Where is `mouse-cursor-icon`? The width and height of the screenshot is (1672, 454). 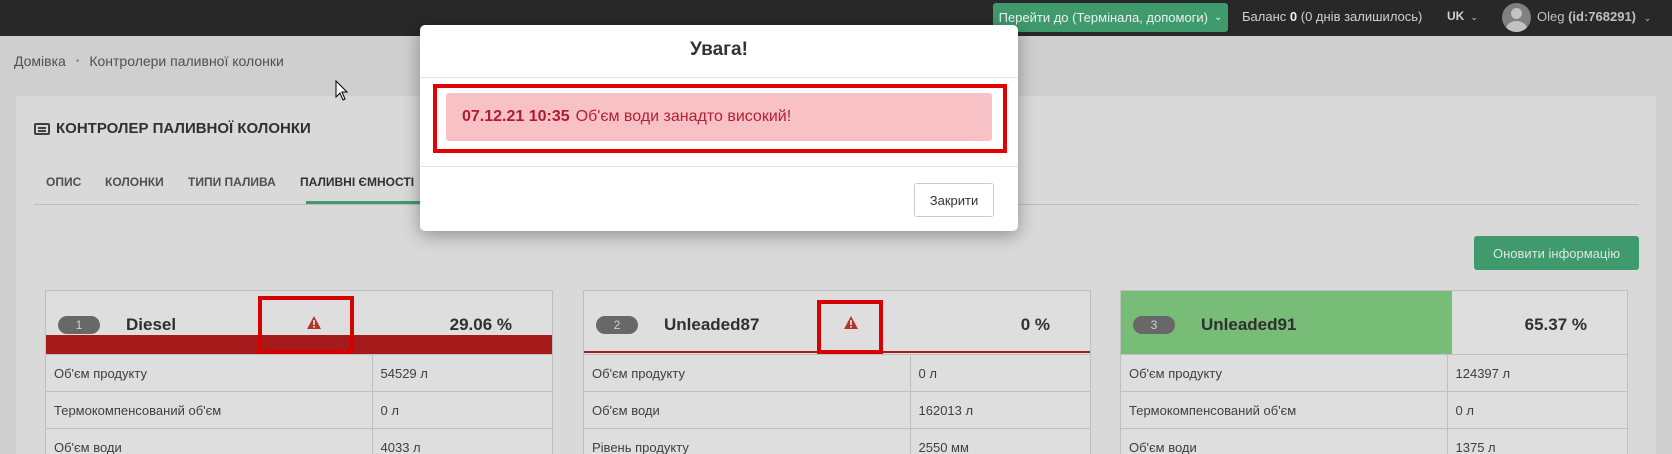 mouse-cursor-icon is located at coordinates (342, 90).